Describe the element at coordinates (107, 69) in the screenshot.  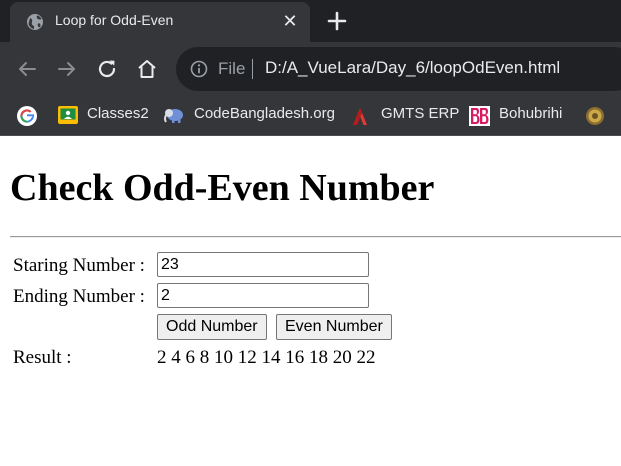
I see `reload-icon` at that location.